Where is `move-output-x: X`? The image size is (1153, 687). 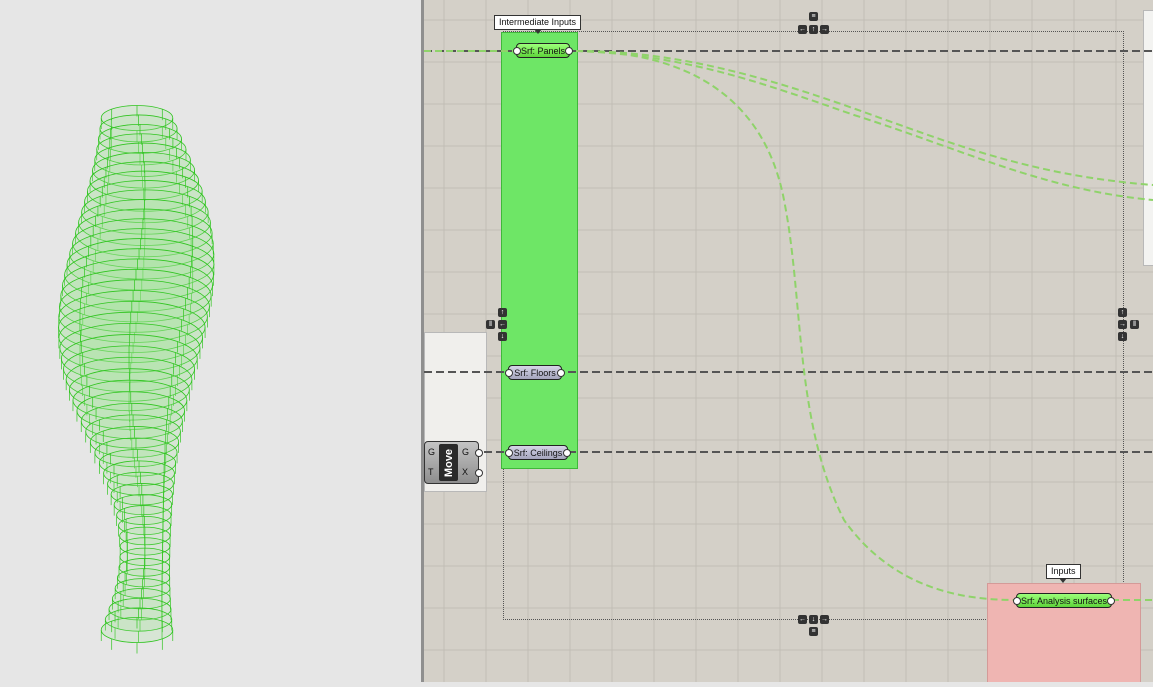
move-output-x: X is located at coordinates (465, 472).